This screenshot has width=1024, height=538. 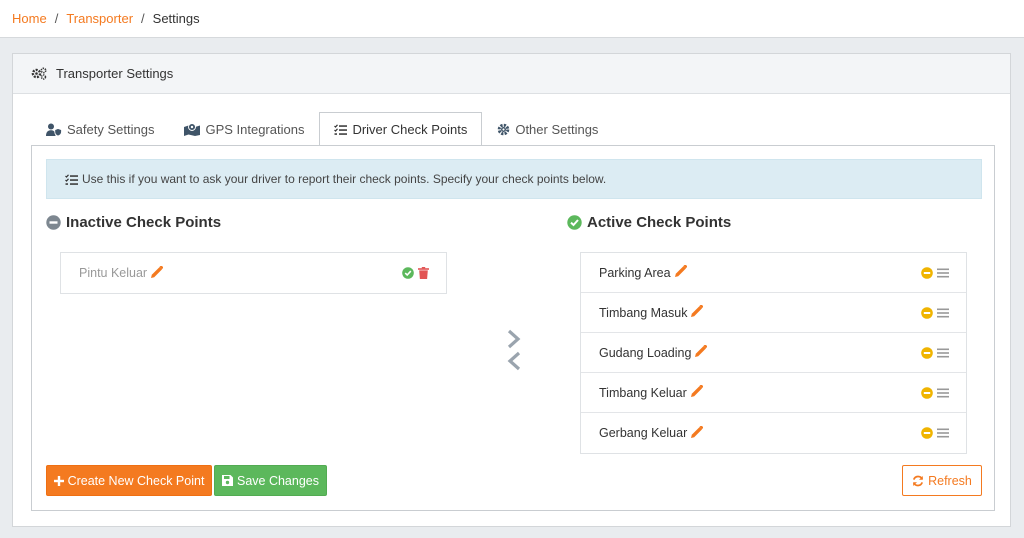 I want to click on create-check-point-button: Create New Check Point, so click(x=129, y=480).